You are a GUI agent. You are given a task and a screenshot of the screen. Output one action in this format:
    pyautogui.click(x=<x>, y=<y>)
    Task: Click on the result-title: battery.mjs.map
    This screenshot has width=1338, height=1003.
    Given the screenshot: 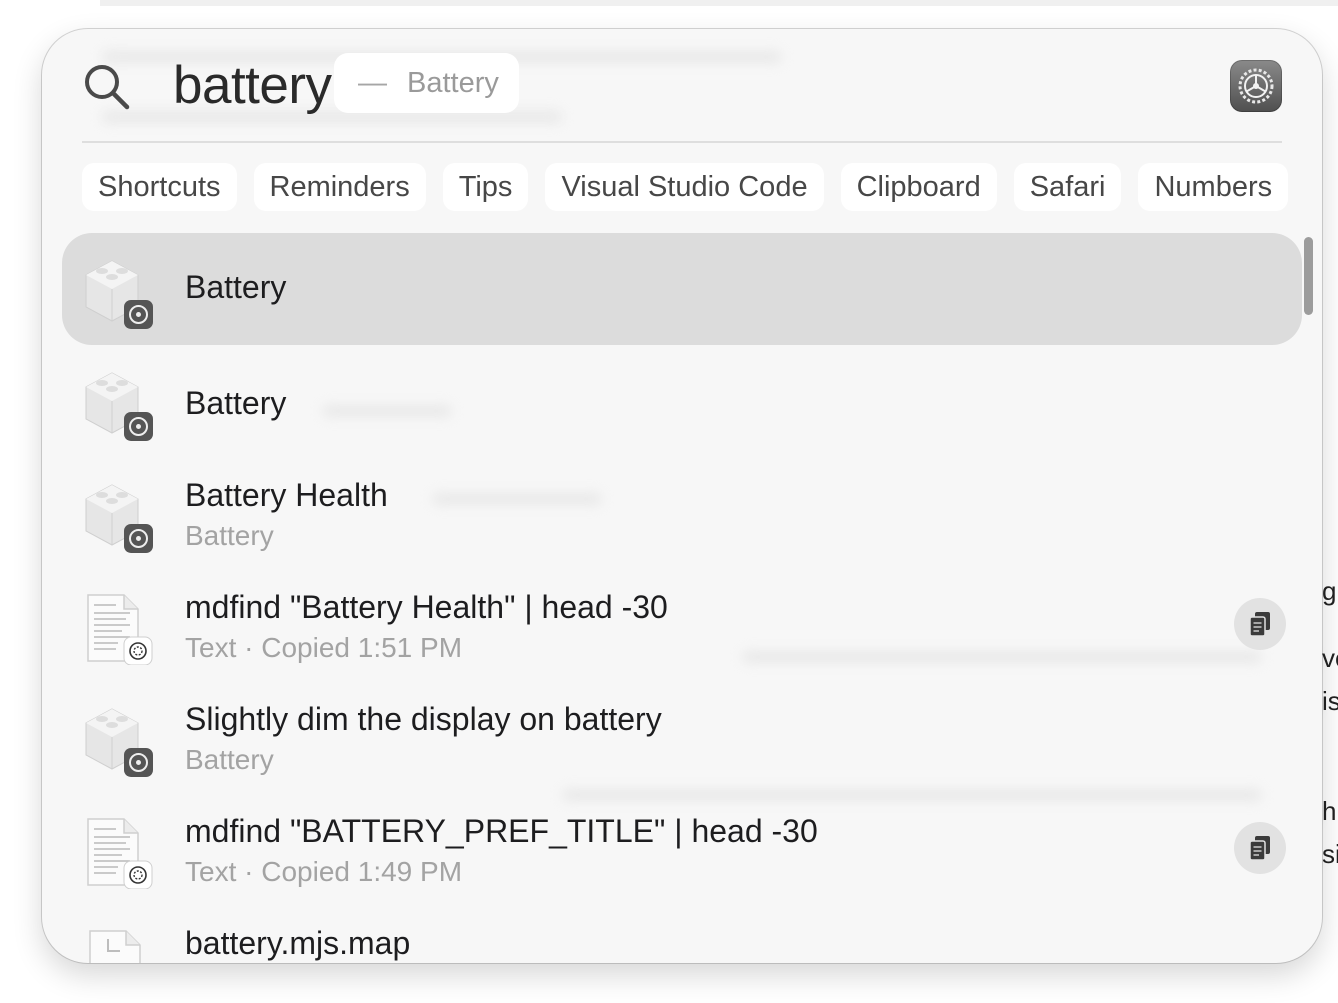 What is the action you would take?
    pyautogui.click(x=298, y=943)
    